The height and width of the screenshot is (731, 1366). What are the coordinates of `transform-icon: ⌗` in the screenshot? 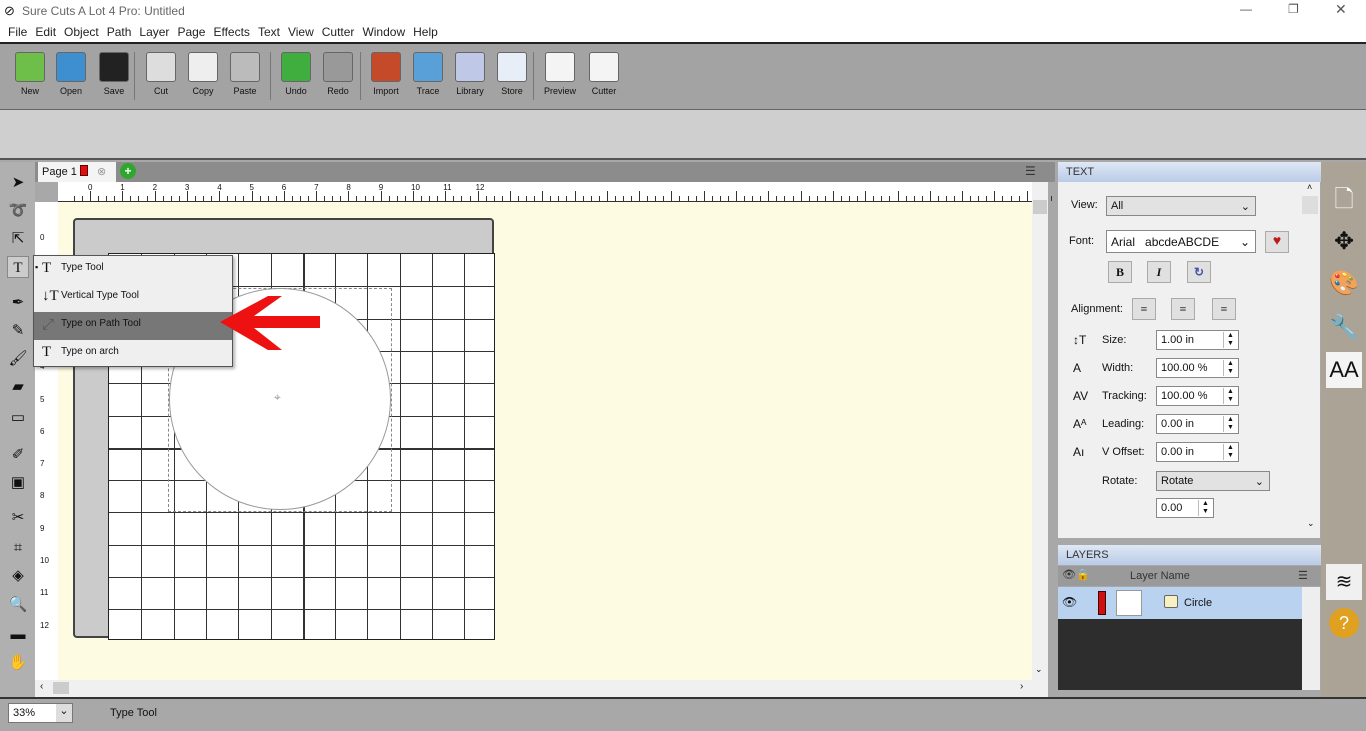 It's located at (18, 548).